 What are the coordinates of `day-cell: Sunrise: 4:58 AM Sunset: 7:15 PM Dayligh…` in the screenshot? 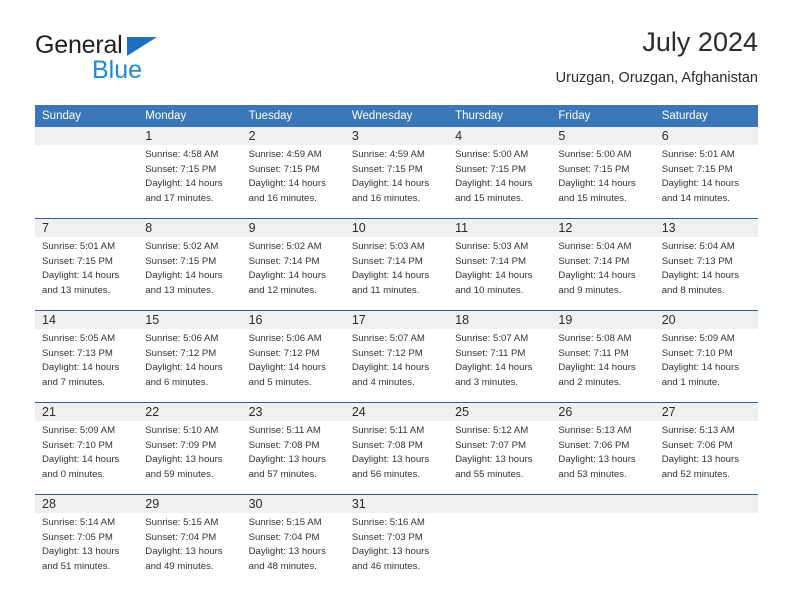 It's located at (190, 181).